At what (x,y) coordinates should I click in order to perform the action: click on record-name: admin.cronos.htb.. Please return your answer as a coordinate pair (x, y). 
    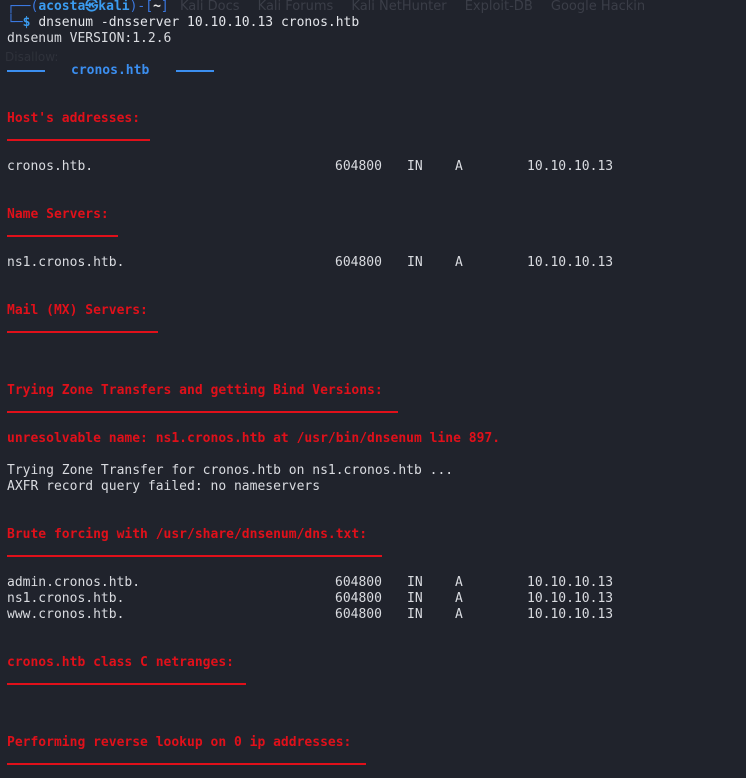
    Looking at the image, I should click on (74, 582).